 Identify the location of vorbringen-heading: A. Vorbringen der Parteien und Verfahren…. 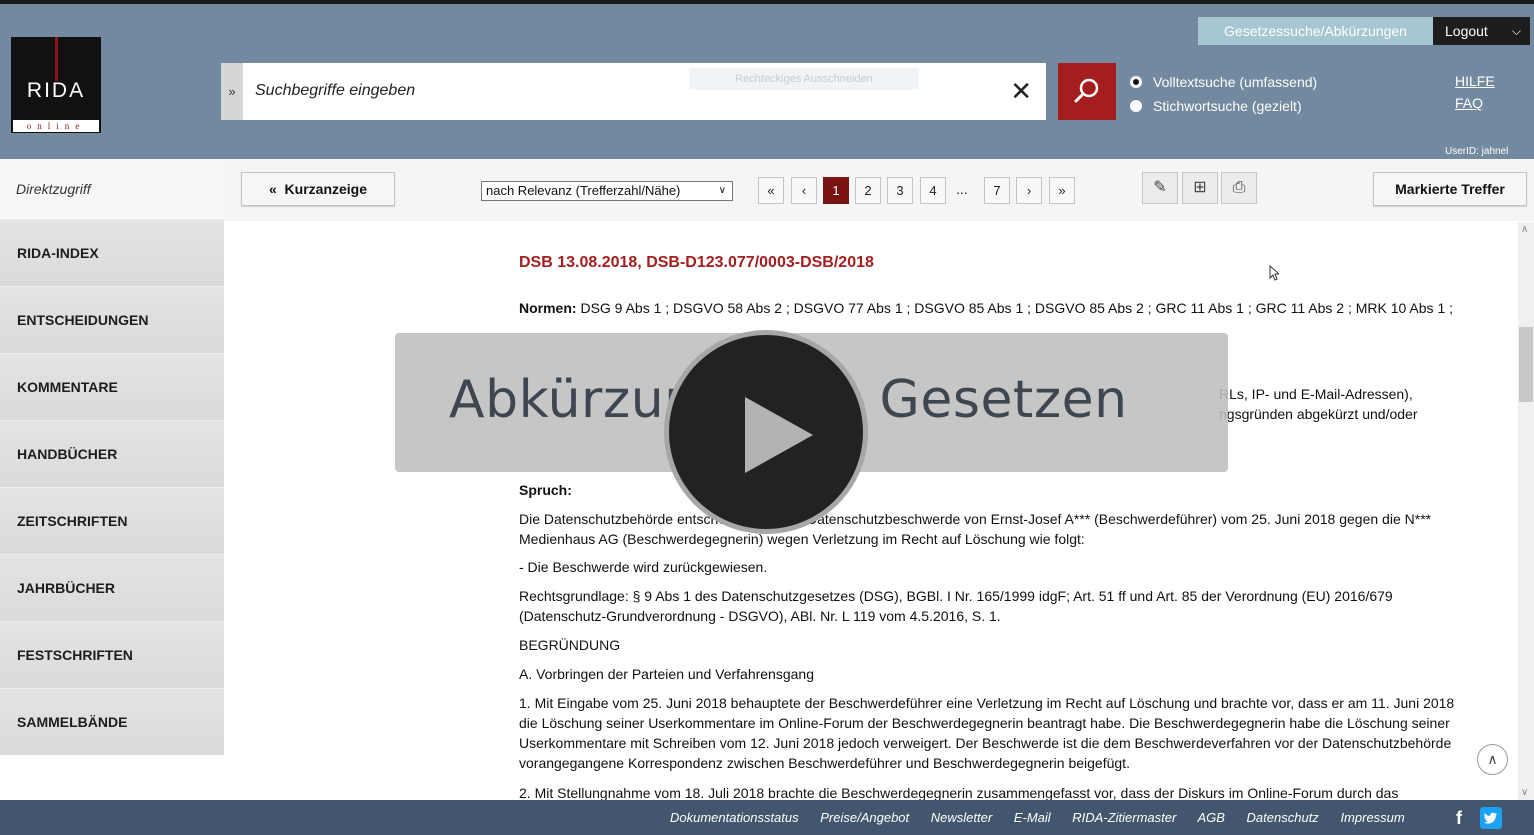
(666, 674).